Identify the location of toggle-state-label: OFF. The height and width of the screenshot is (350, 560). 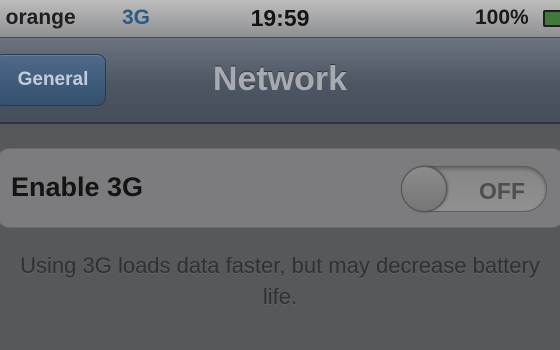
(502, 191).